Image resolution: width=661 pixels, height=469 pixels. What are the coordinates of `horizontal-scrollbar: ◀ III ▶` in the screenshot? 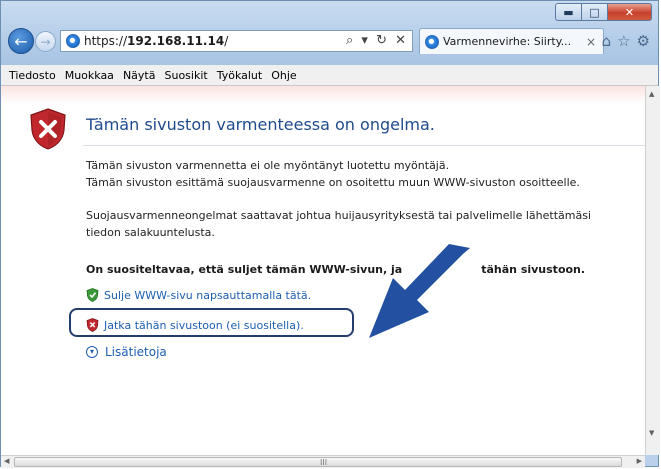 It's located at (323, 461).